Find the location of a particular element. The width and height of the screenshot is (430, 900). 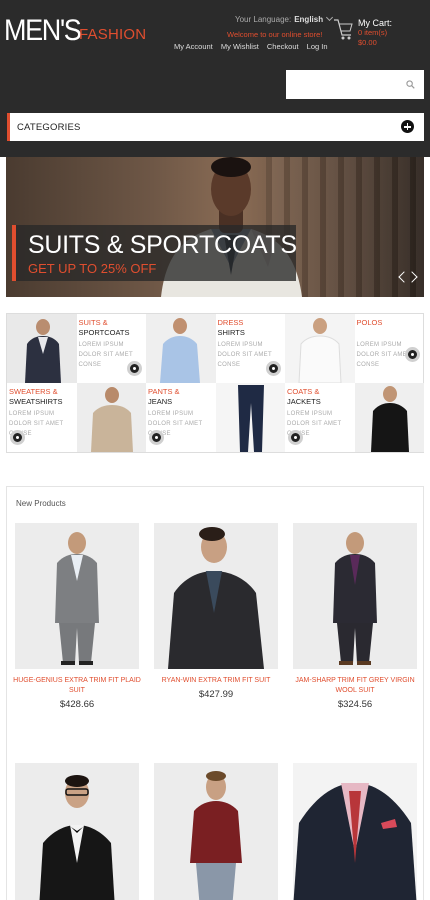

banner-subtitle: GET UP TO 25% OFF is located at coordinates (92, 268).